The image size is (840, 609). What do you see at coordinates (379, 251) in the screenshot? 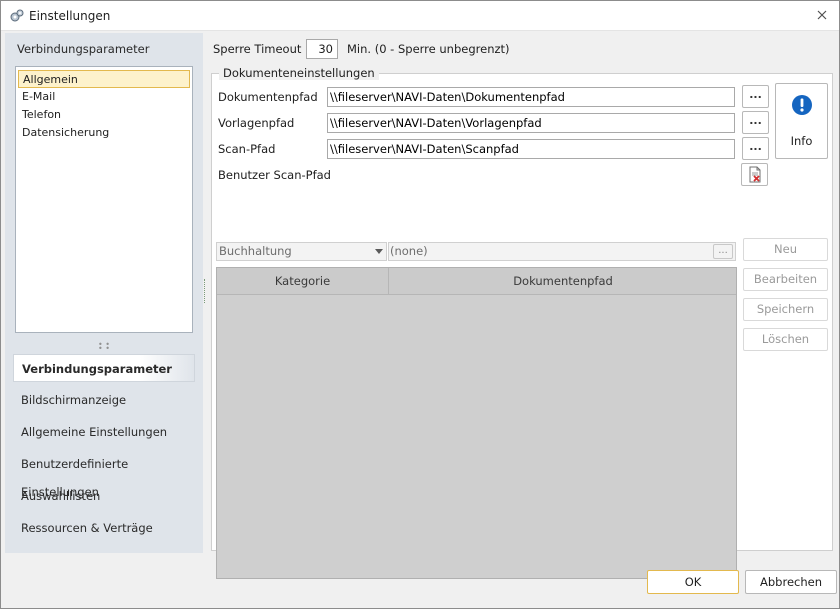
I see `chevron-down-icon` at bounding box center [379, 251].